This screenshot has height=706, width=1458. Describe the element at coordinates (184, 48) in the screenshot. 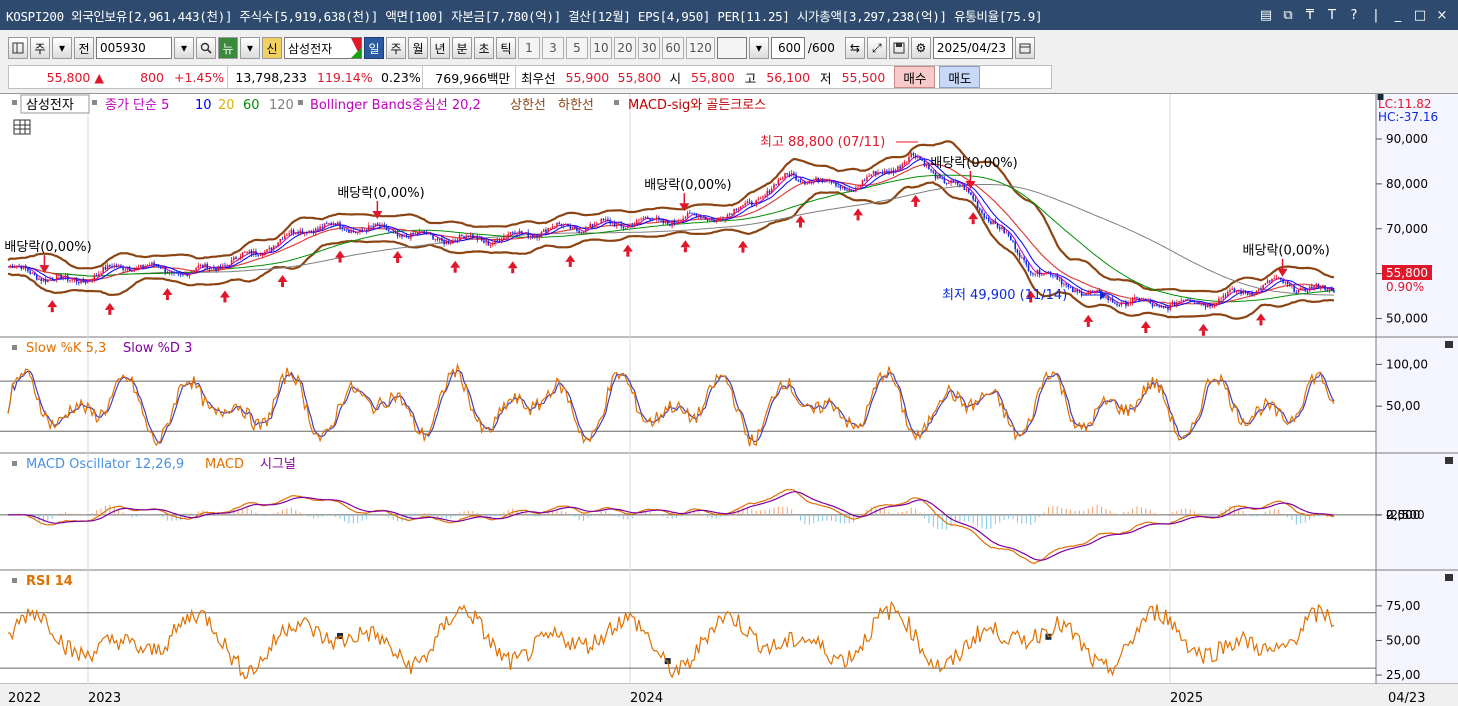

I see `code-dropdown-button: ▾` at that location.